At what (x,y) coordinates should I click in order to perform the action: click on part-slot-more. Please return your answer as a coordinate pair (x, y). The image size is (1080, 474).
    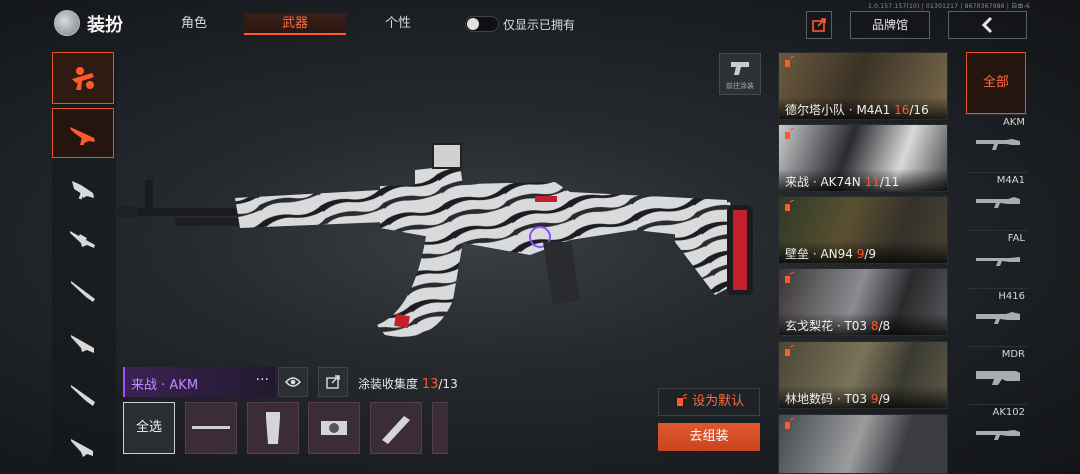
    Looking at the image, I should click on (440, 428).